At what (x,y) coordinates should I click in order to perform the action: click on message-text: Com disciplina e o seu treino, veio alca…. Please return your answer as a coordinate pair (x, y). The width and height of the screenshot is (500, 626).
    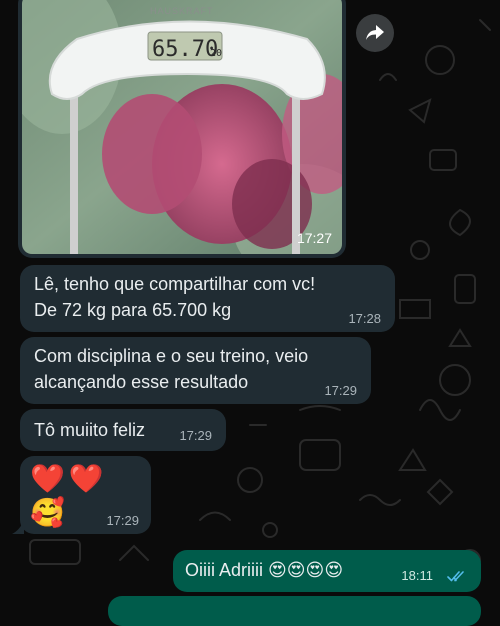
    Looking at the image, I should click on (171, 369).